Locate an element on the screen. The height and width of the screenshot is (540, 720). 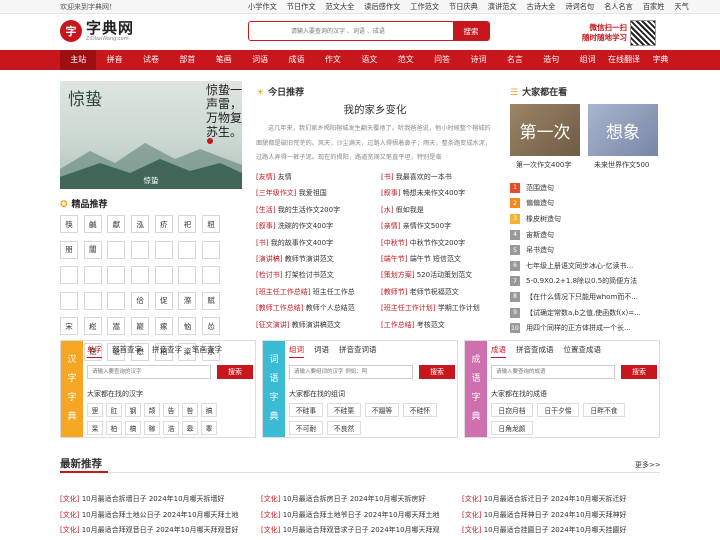
list-item: 皋 is located at coordinates (190, 428).